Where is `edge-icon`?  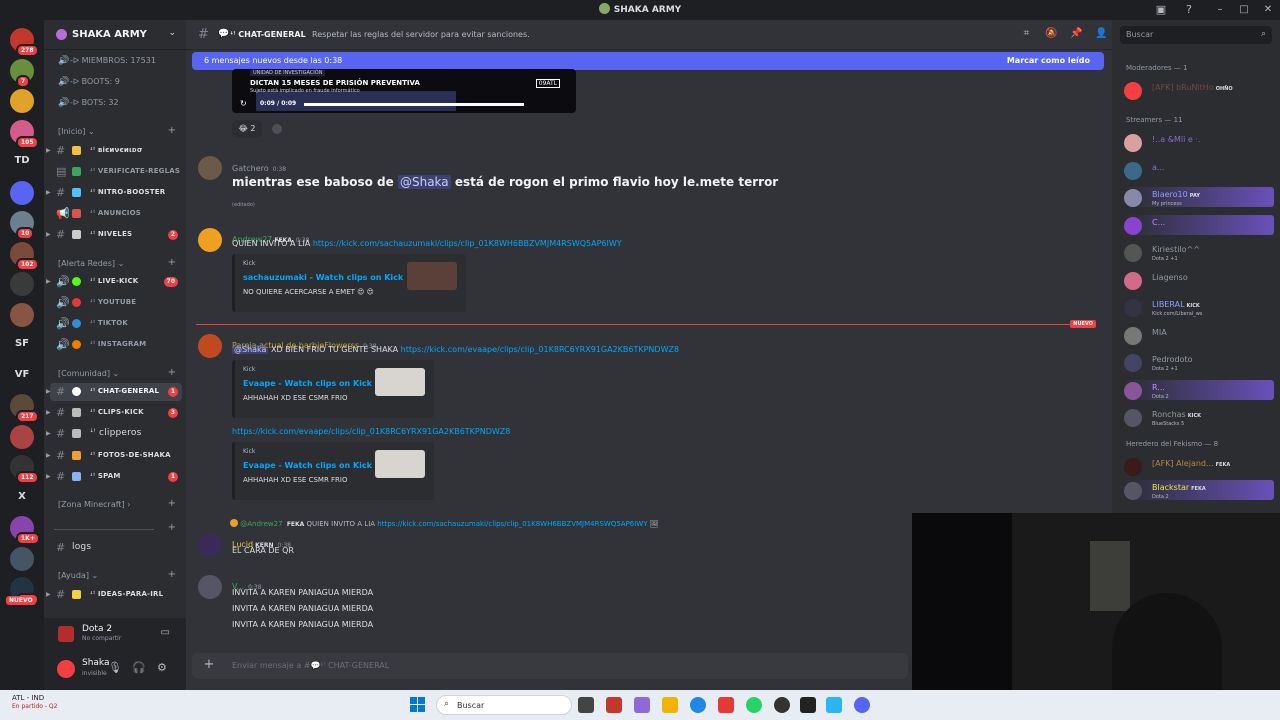
edge-icon is located at coordinates (698, 705).